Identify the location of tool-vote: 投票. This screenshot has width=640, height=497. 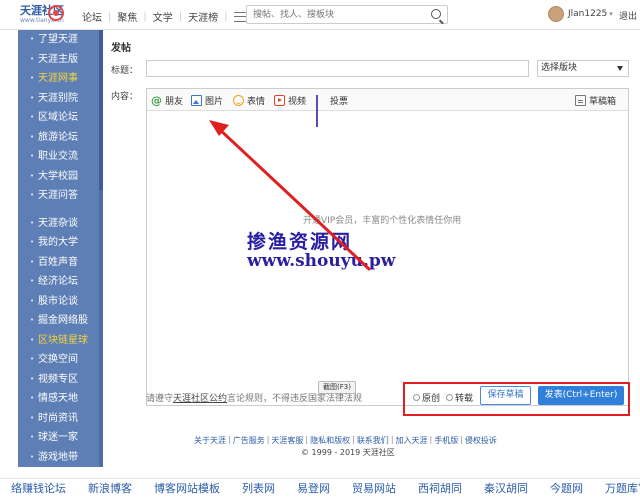
(332, 110).